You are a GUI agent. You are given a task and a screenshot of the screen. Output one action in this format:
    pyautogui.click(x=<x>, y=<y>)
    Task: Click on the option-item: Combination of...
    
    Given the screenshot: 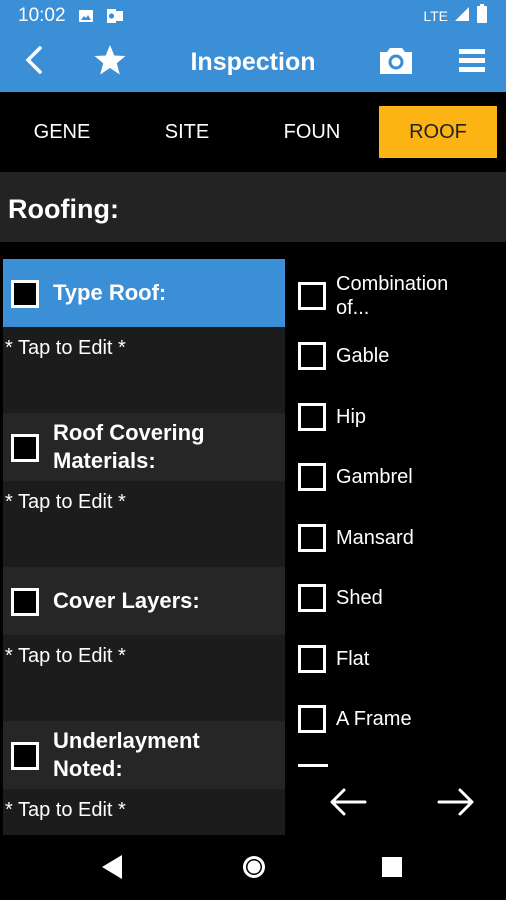 What is the action you would take?
    pyautogui.click(x=402, y=296)
    